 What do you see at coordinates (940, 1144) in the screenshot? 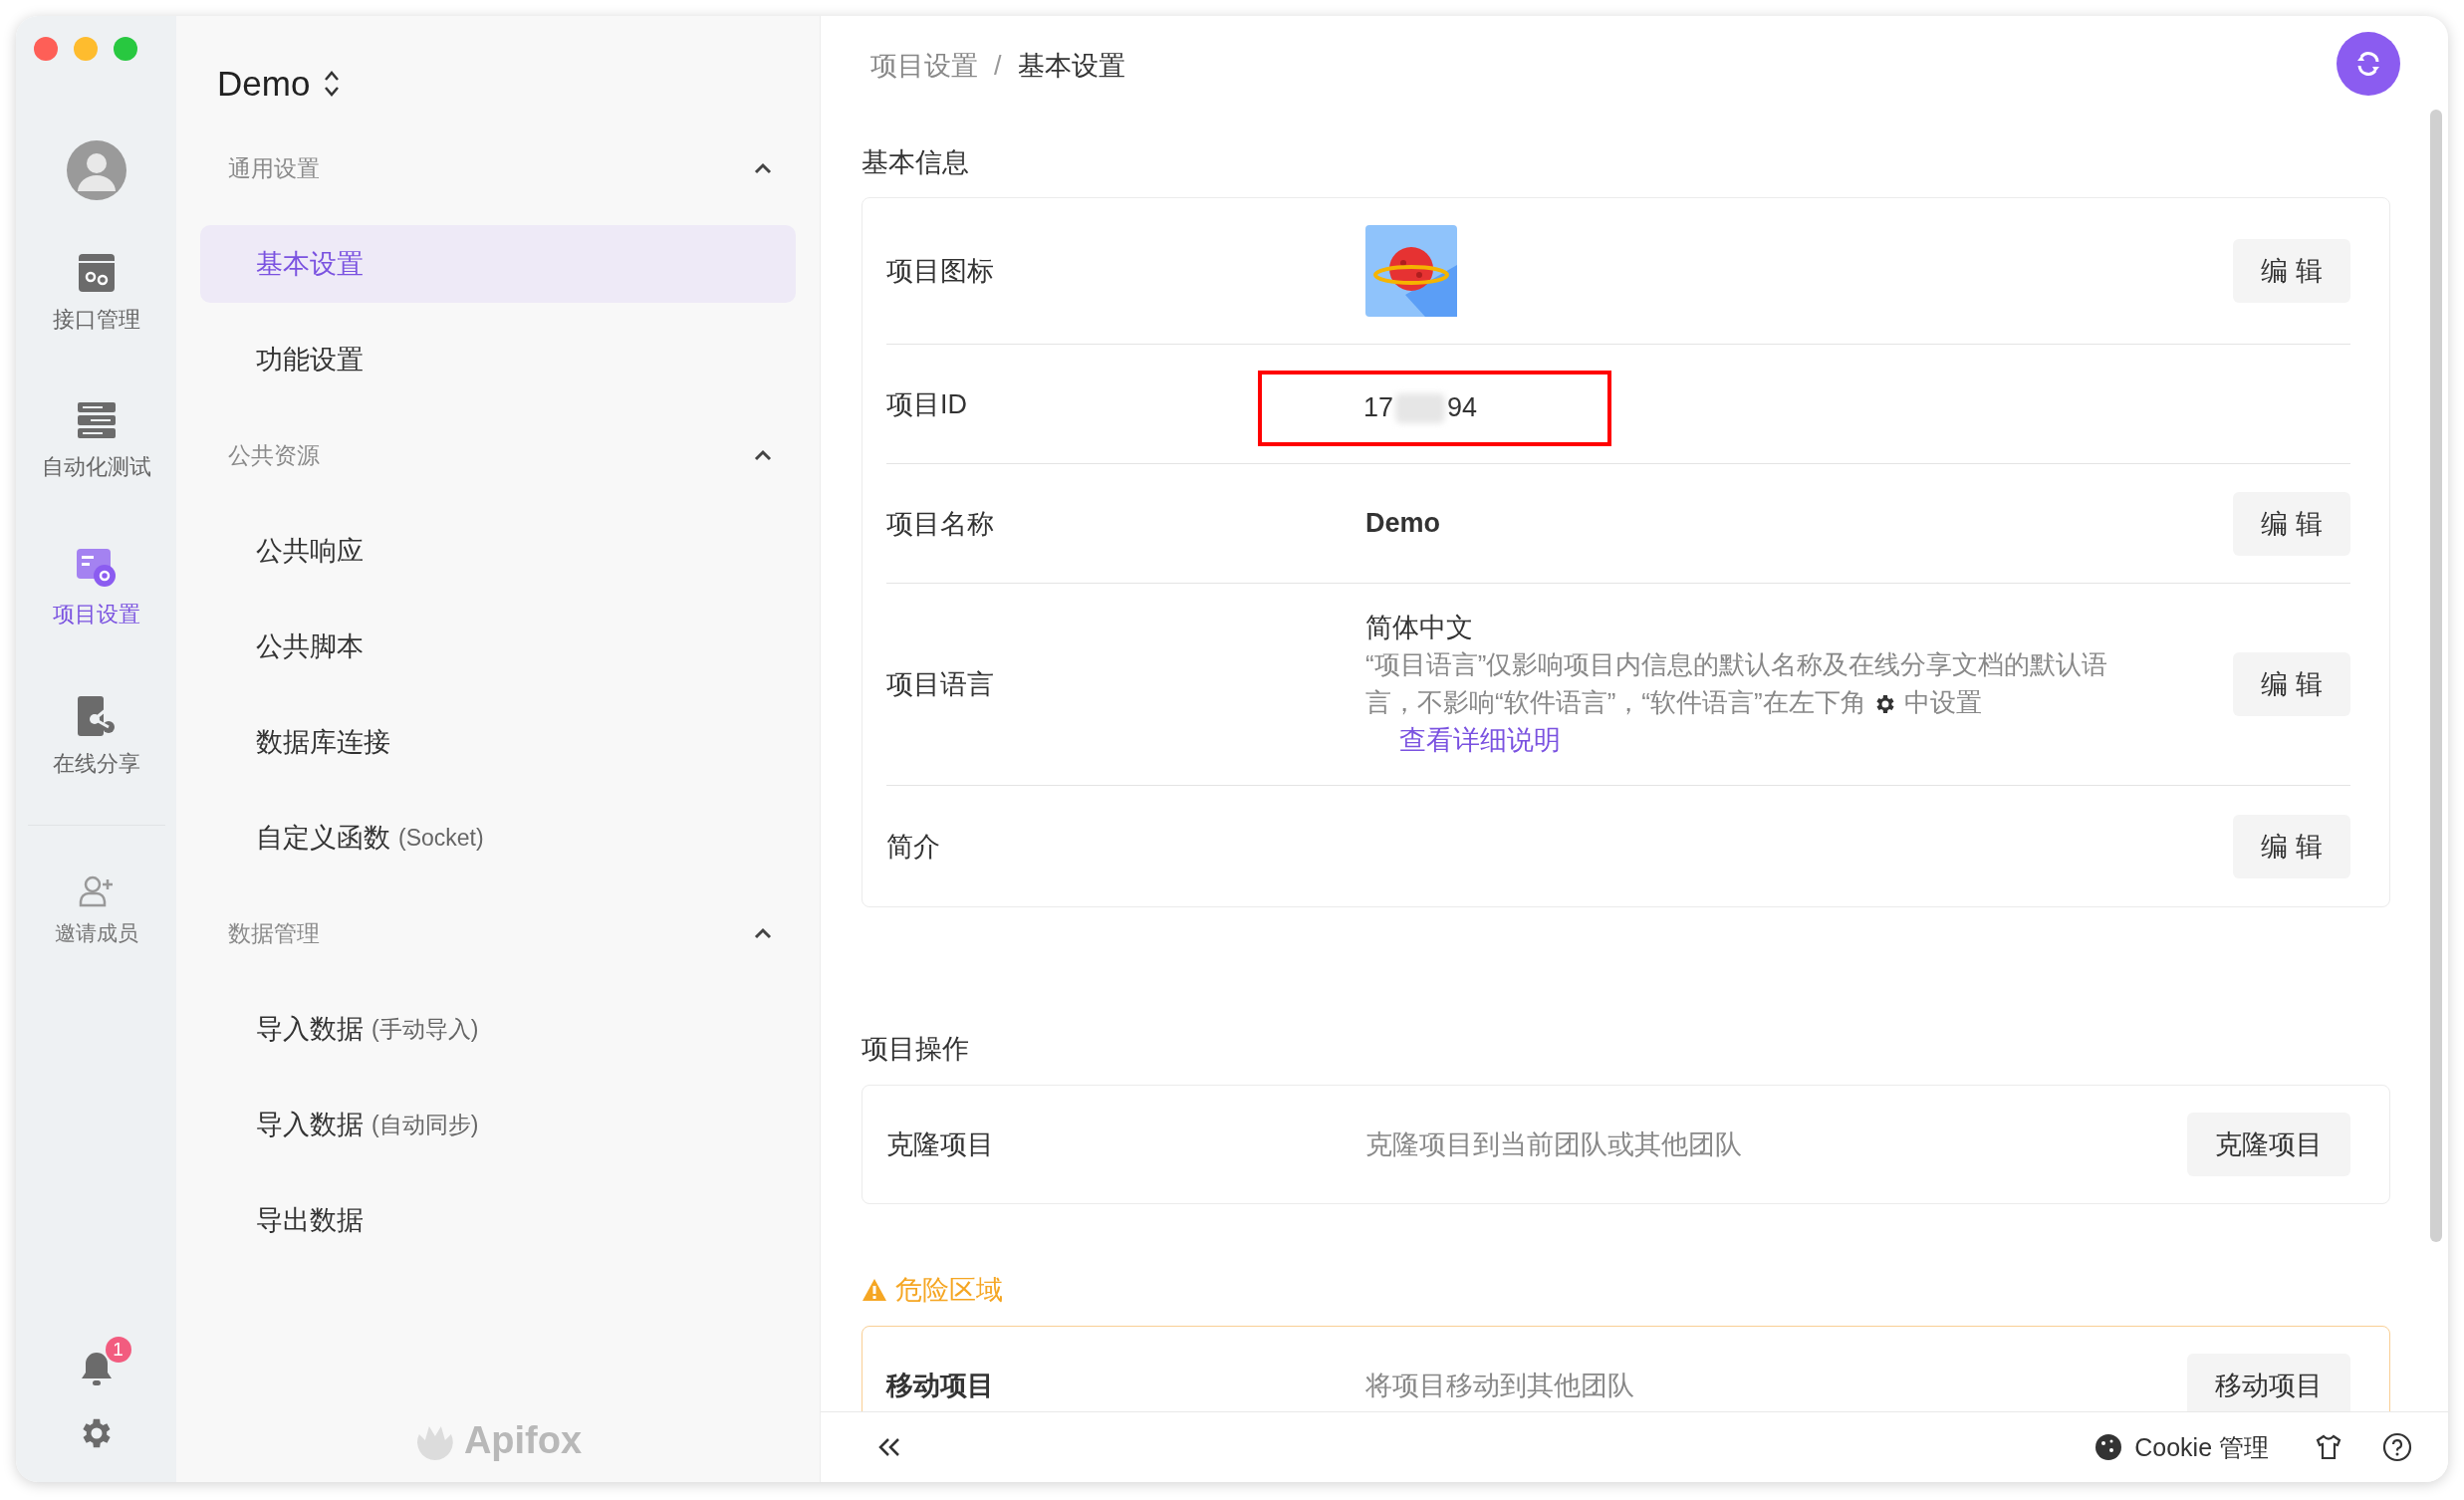
I see `action-label: 克隆项目` at bounding box center [940, 1144].